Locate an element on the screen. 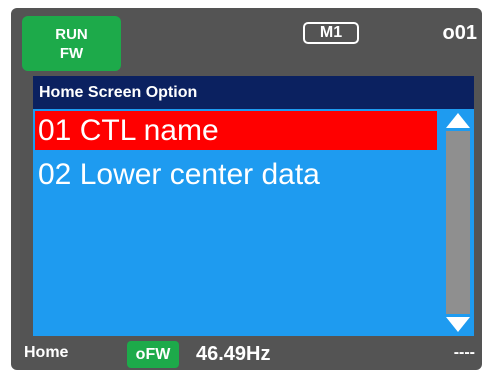  run-status-badge: RUN FW is located at coordinates (71, 43).